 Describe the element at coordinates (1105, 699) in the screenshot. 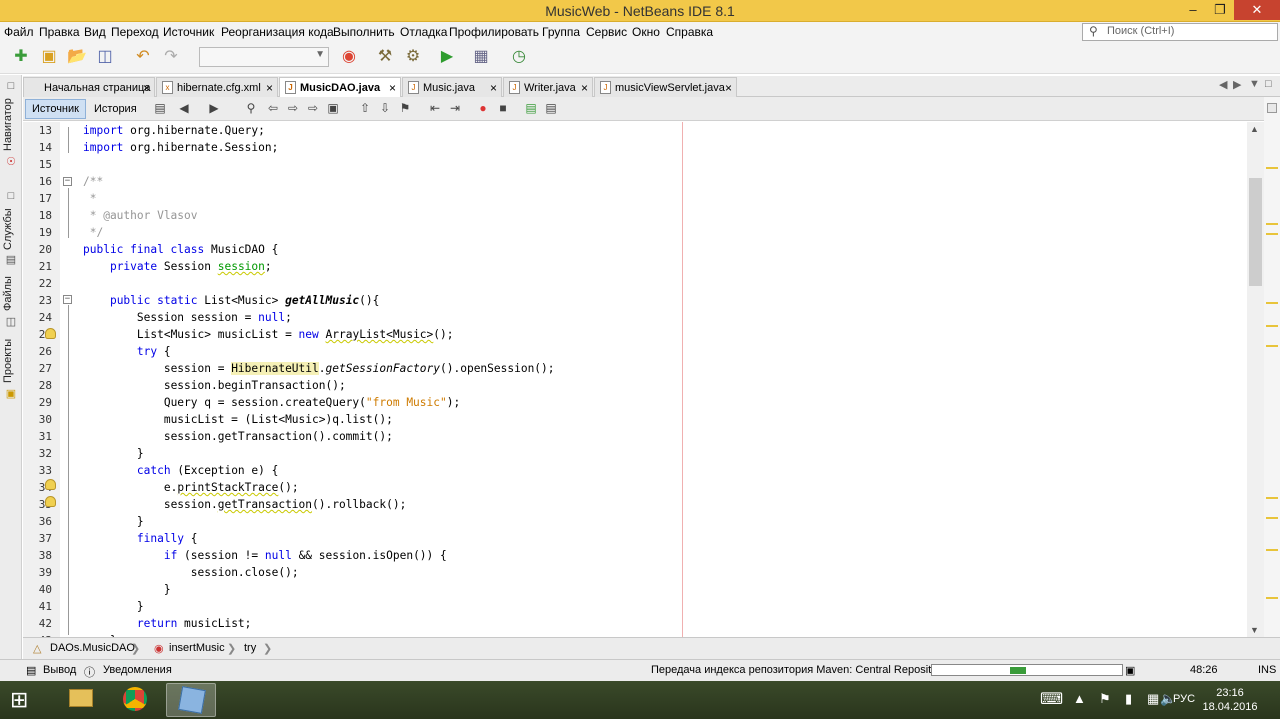

I see `flag-icon: ⚑` at that location.